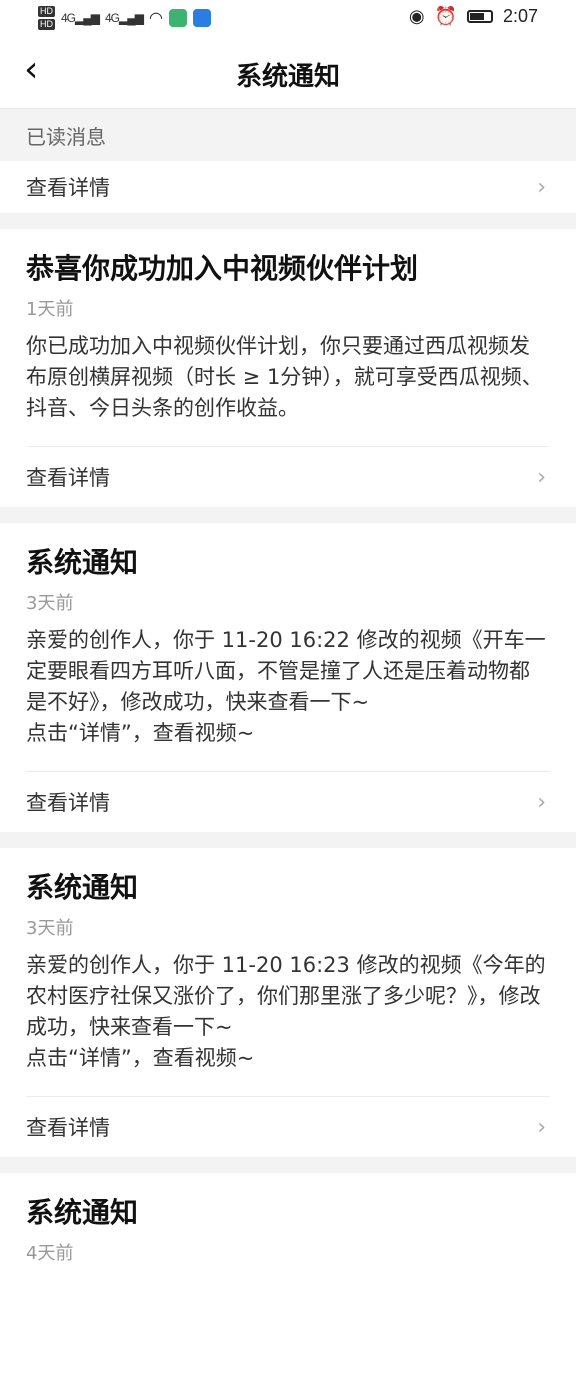  I want to click on notice-title: 恭喜你成功加入中视频伙伴计划, so click(222, 268).